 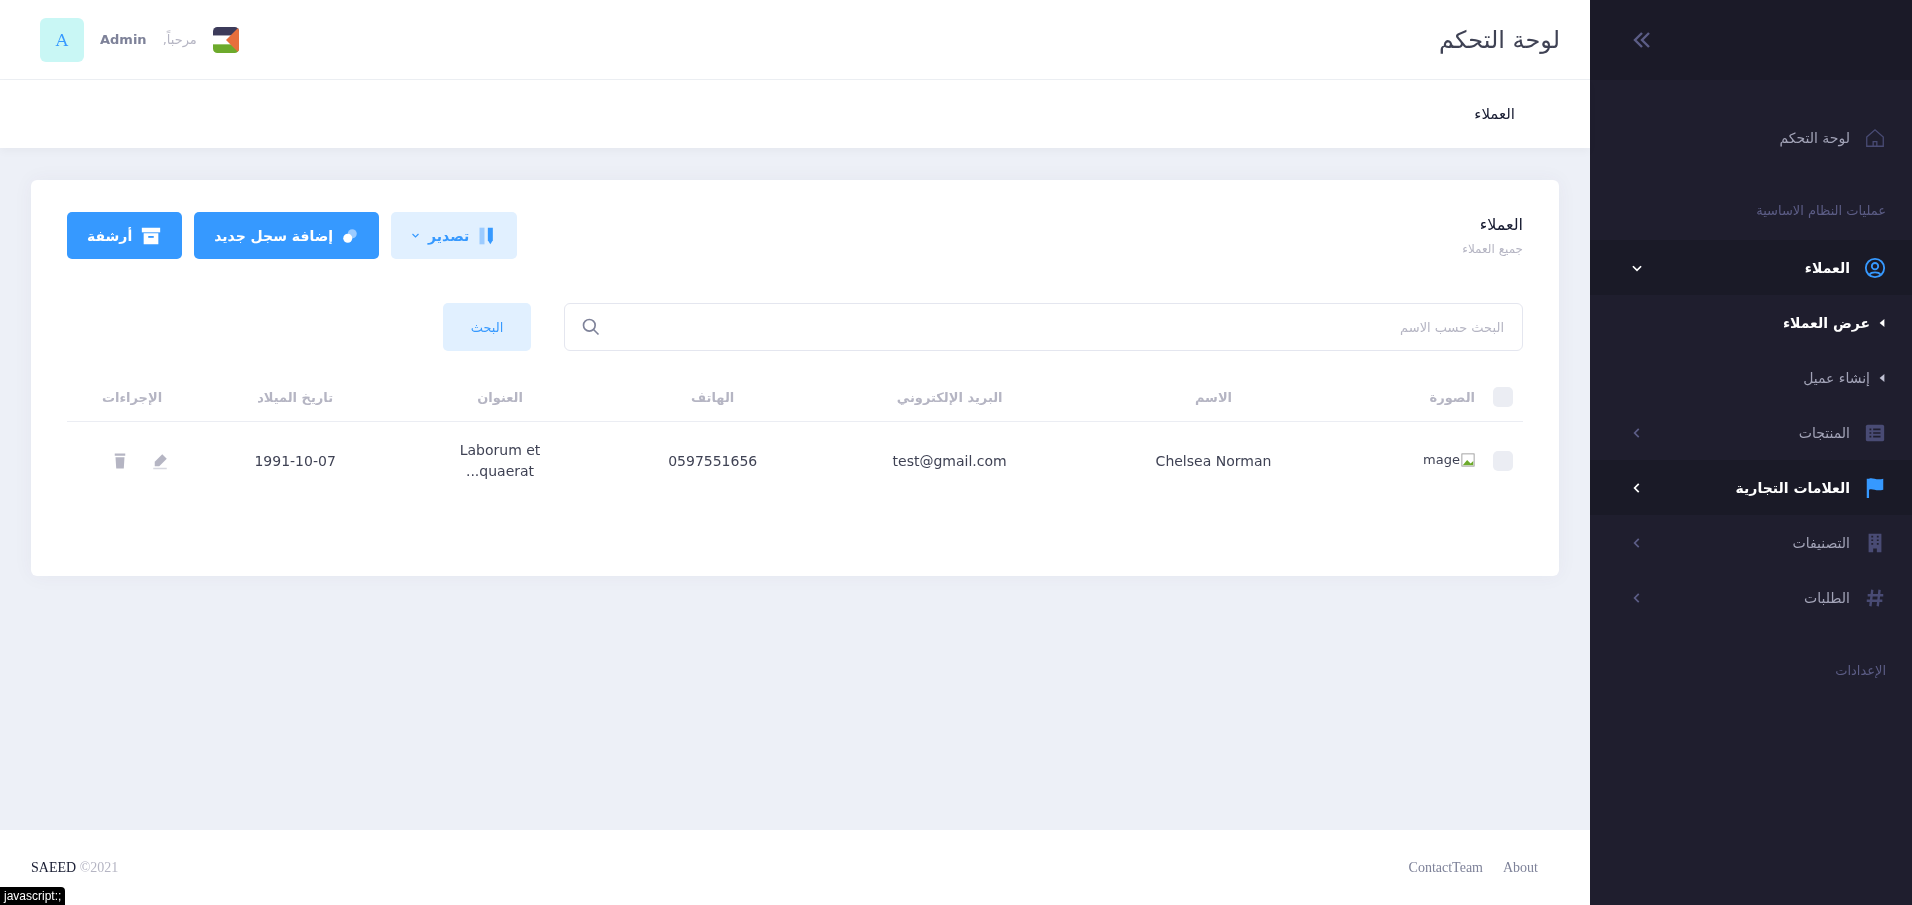 What do you see at coordinates (949, 460) in the screenshot?
I see `table-cell: test@gmail.com` at bounding box center [949, 460].